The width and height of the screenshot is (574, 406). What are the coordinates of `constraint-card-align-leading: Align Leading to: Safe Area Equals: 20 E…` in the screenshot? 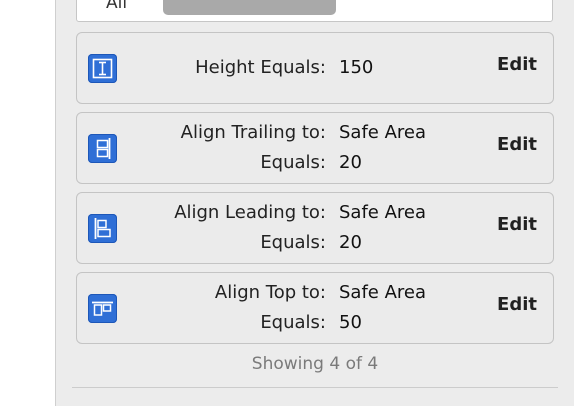 It's located at (315, 228).